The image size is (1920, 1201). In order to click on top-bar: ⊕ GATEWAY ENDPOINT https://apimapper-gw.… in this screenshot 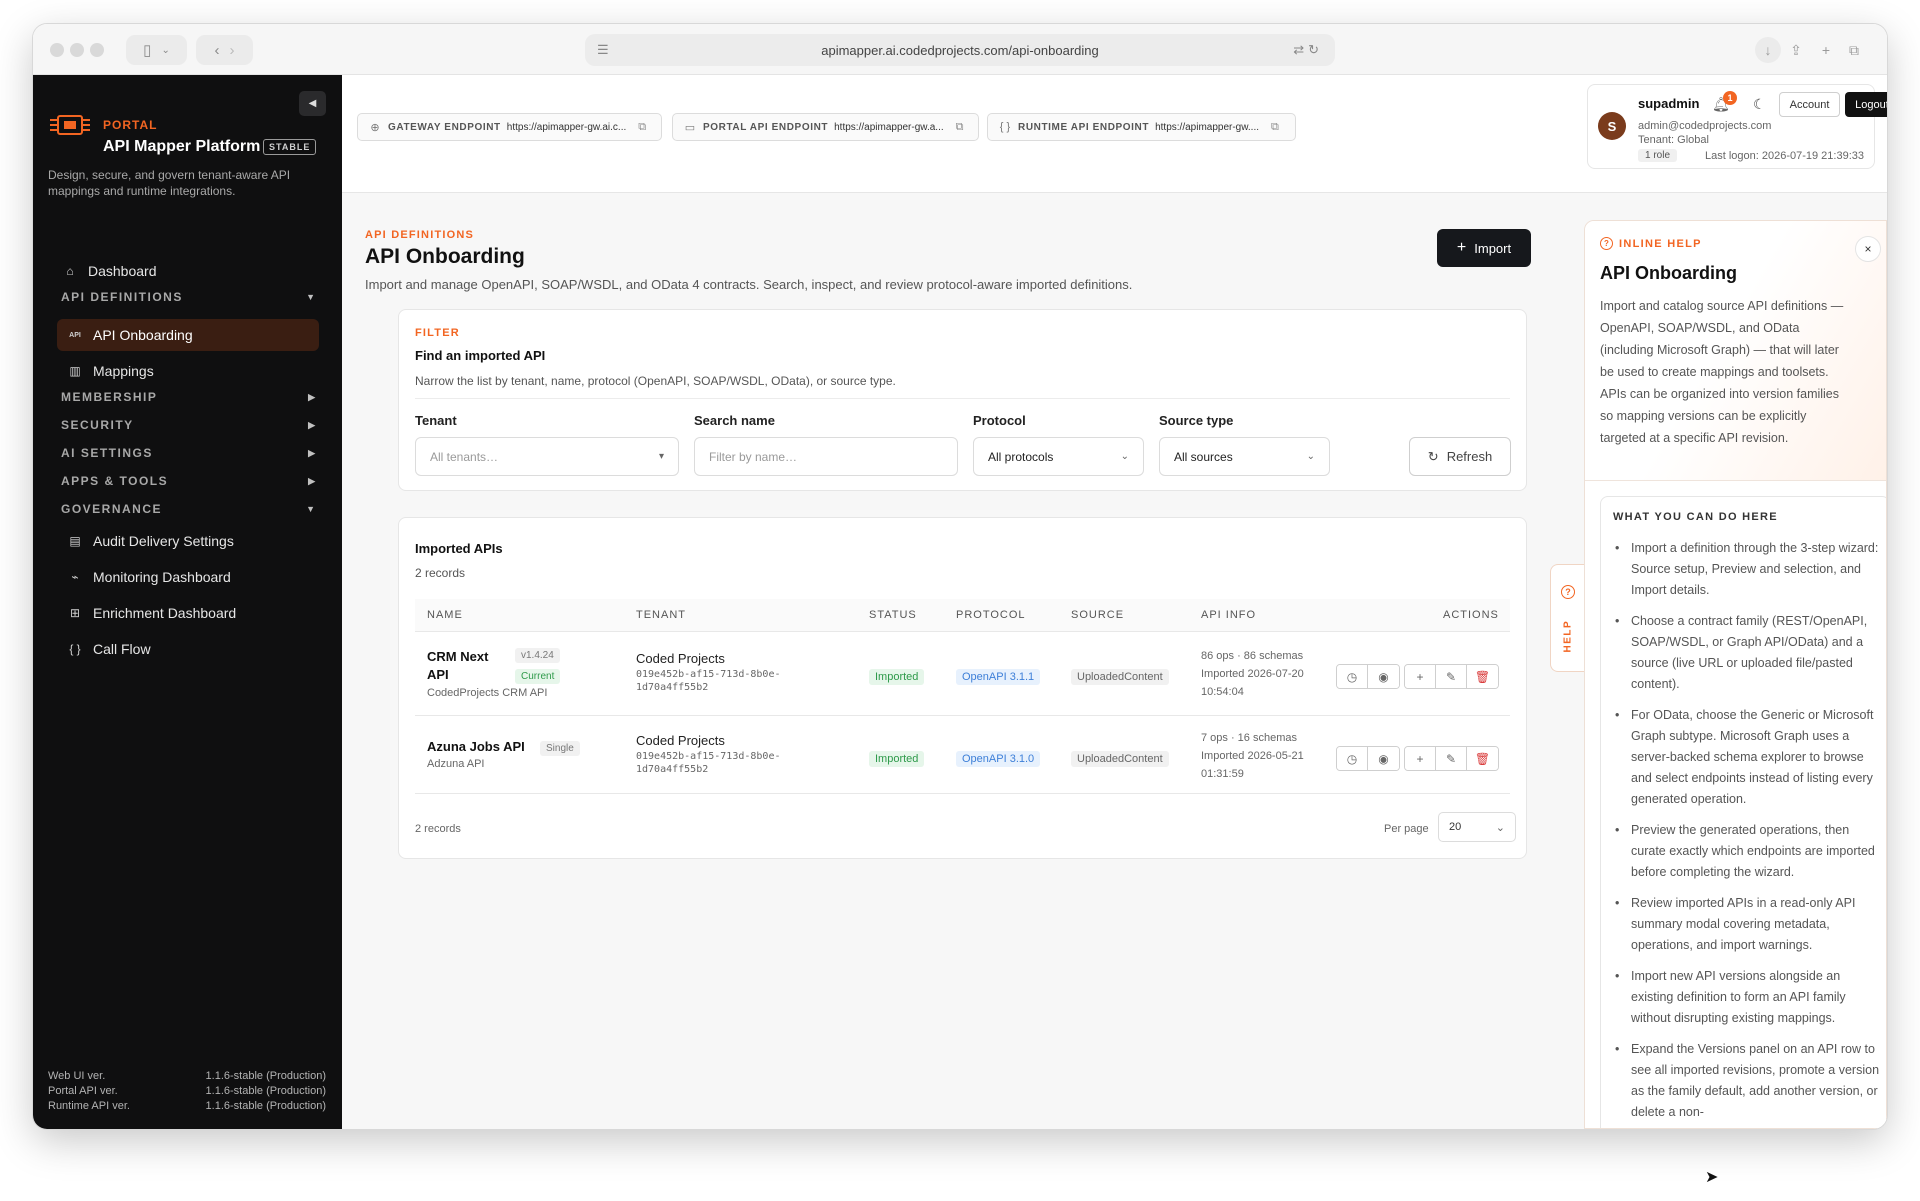, I will do `click(1114, 134)`.